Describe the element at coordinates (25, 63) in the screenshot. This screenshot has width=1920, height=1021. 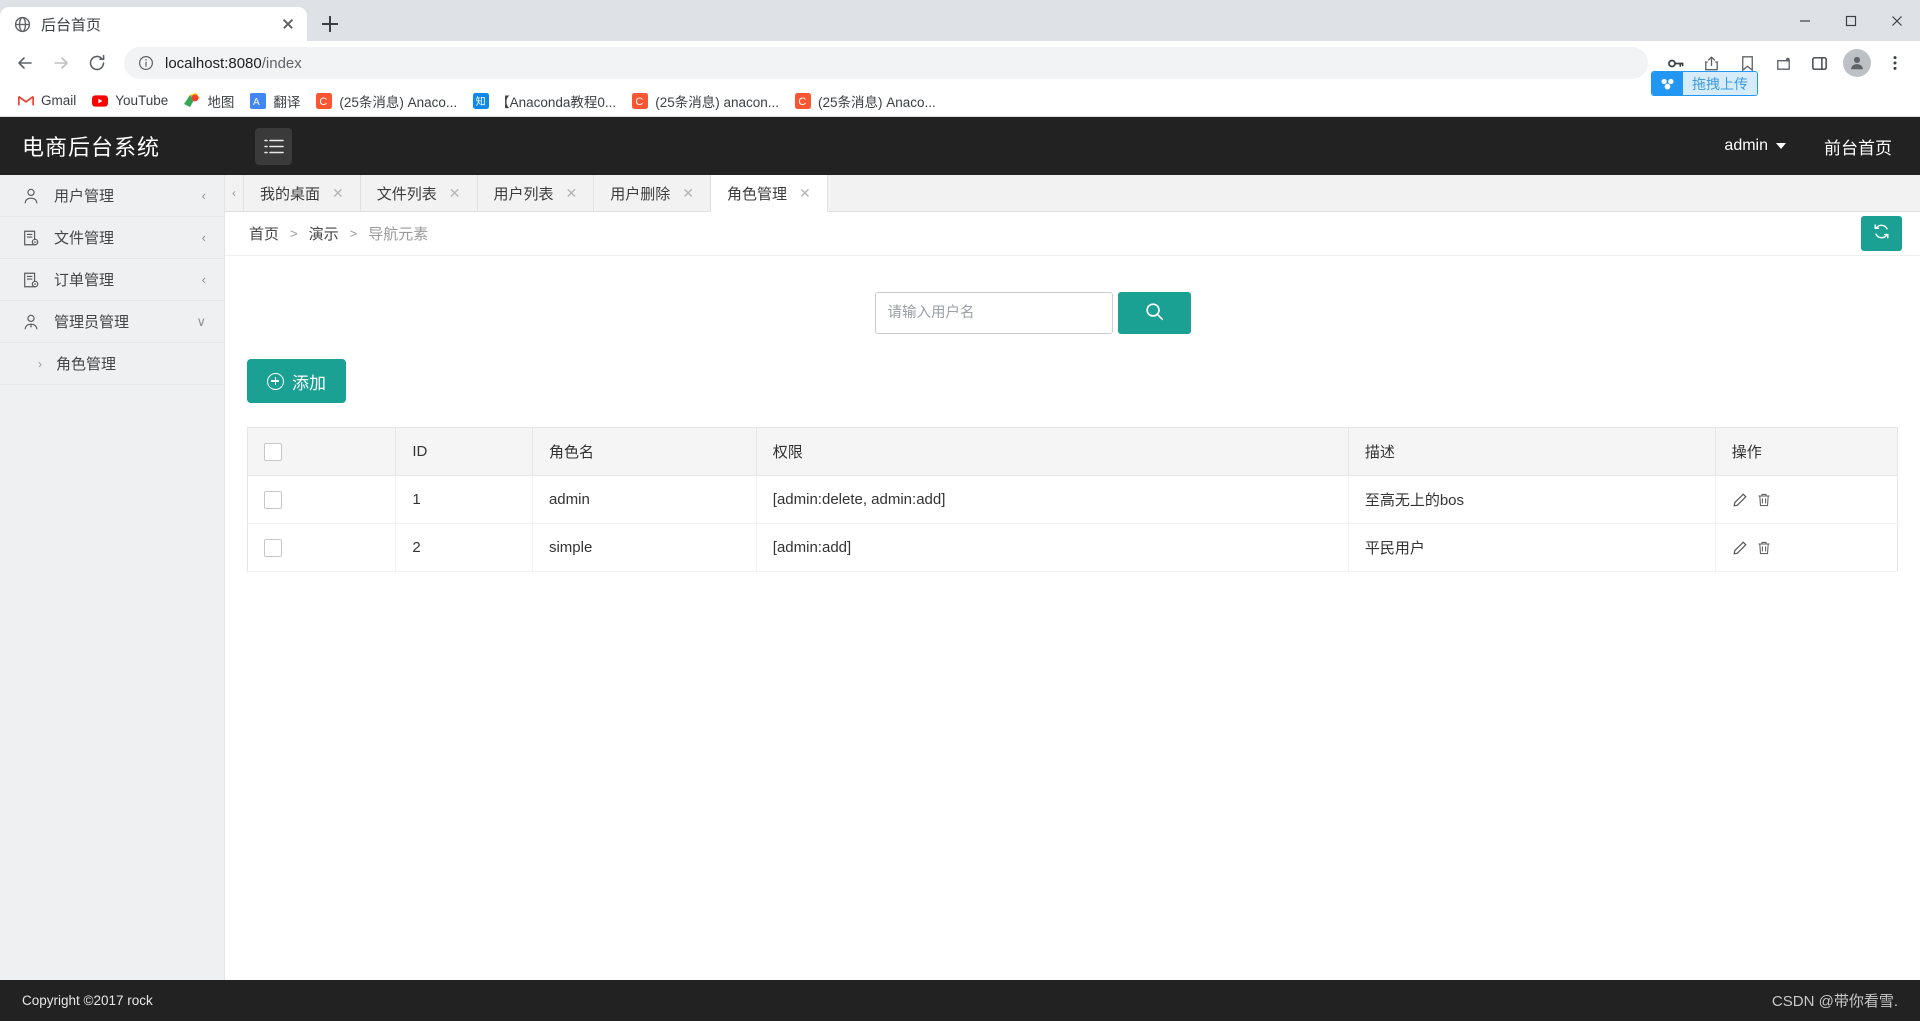
I see `arrow-left-icon` at that location.